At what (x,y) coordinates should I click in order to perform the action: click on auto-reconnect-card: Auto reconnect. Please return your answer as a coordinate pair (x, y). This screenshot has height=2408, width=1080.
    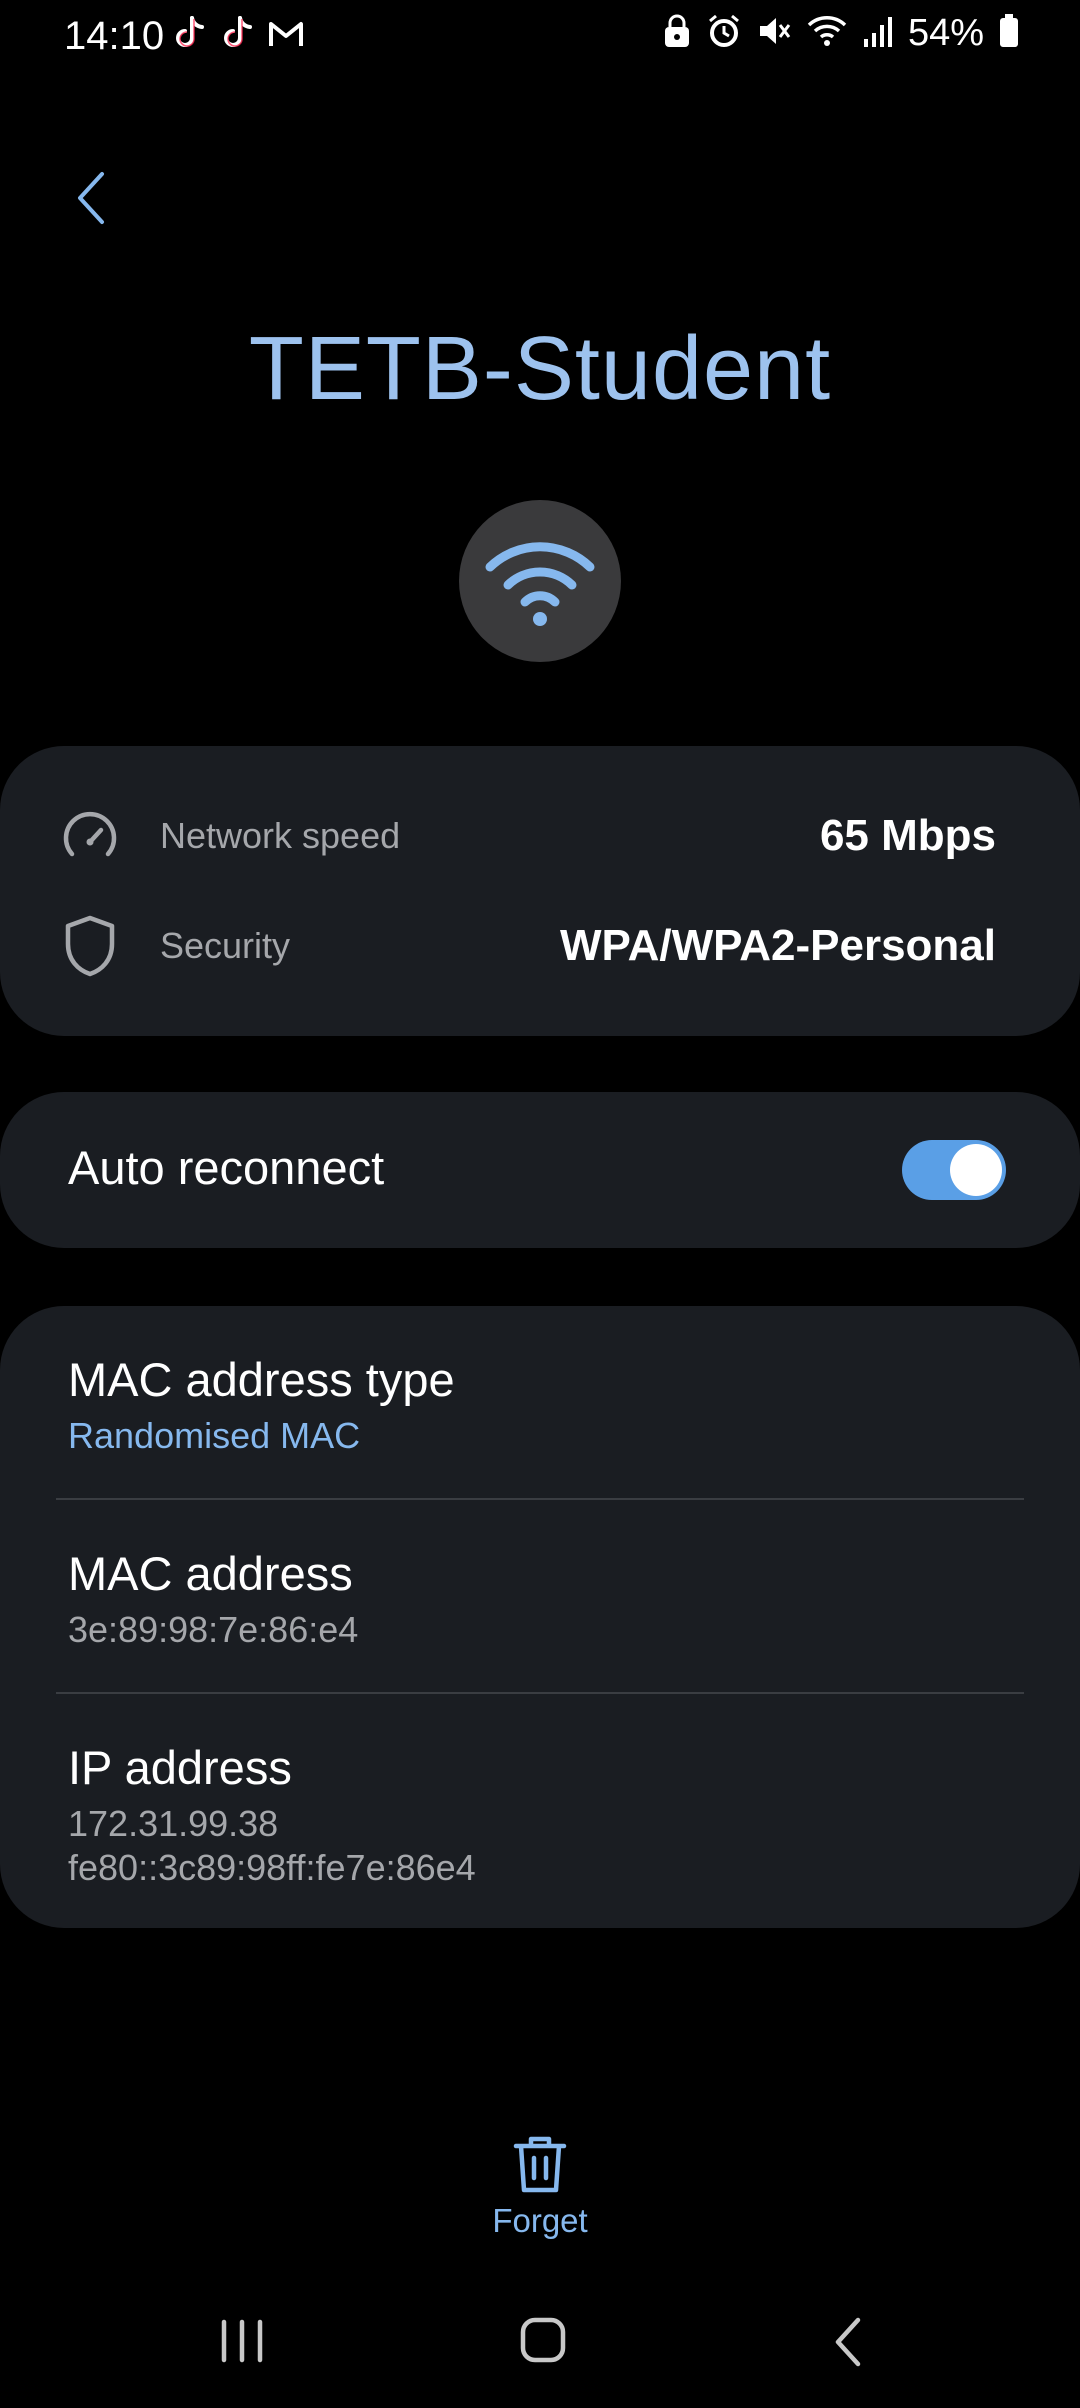
    Looking at the image, I should click on (540, 1170).